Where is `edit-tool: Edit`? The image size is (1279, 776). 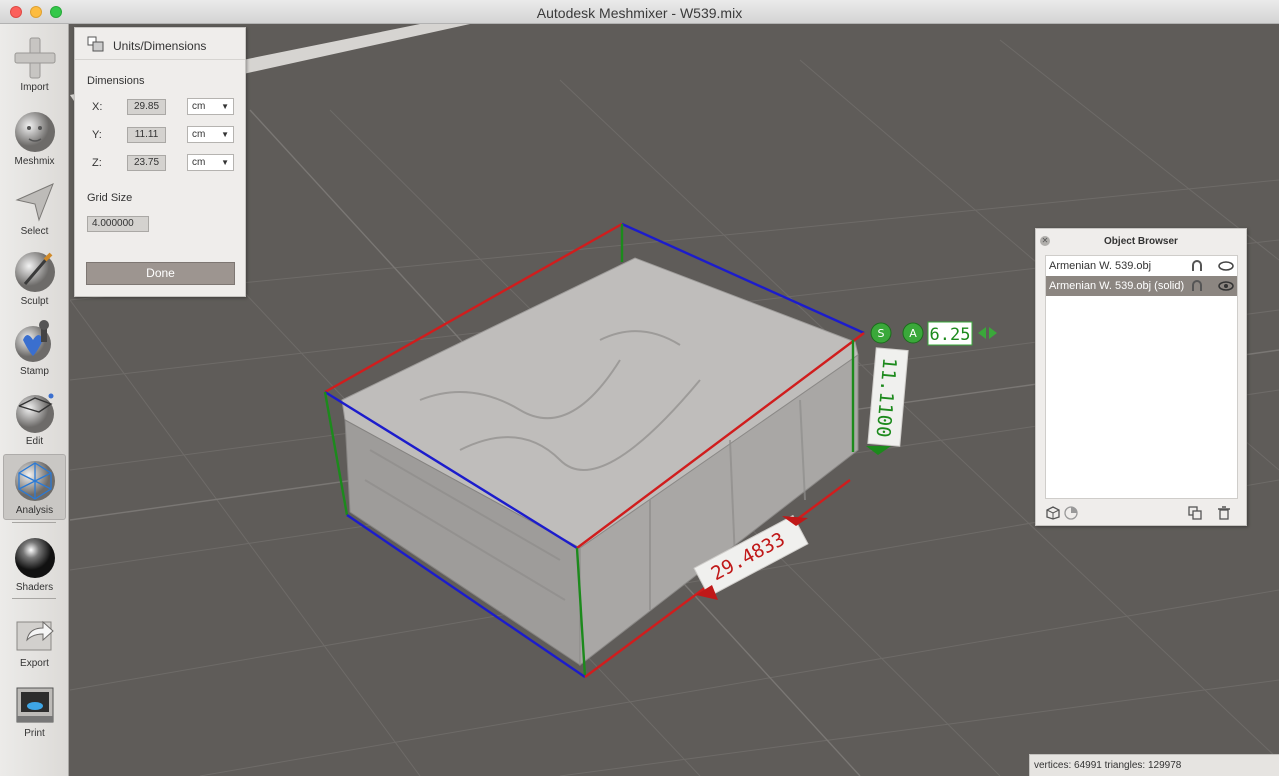
edit-tool: Edit is located at coordinates (34, 419).